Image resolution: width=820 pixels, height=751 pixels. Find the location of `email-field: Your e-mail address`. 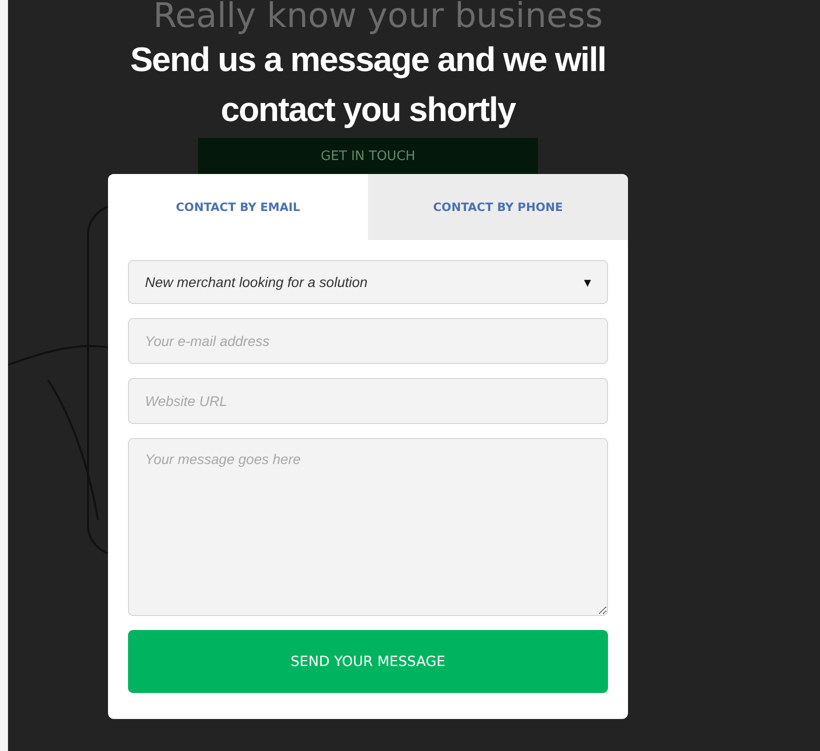

email-field: Your e-mail address is located at coordinates (368, 341).